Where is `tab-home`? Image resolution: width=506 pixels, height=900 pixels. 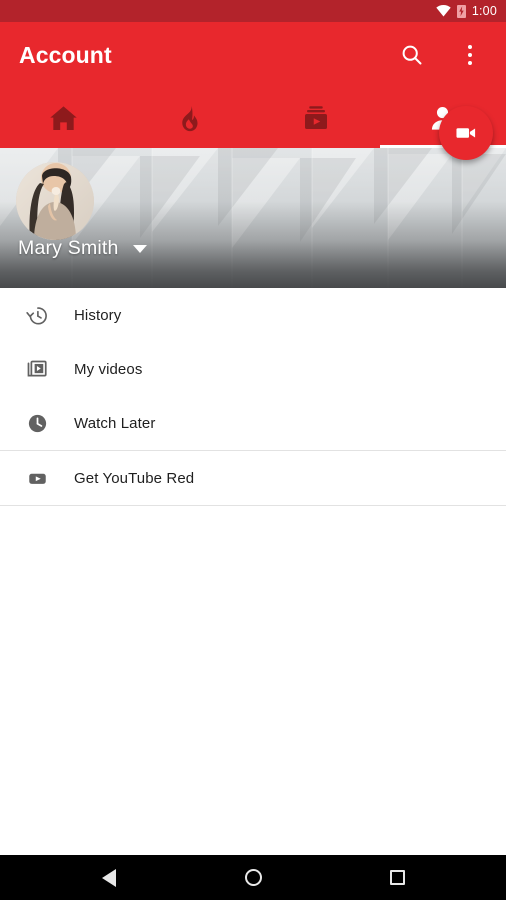
tab-home is located at coordinates (63, 118).